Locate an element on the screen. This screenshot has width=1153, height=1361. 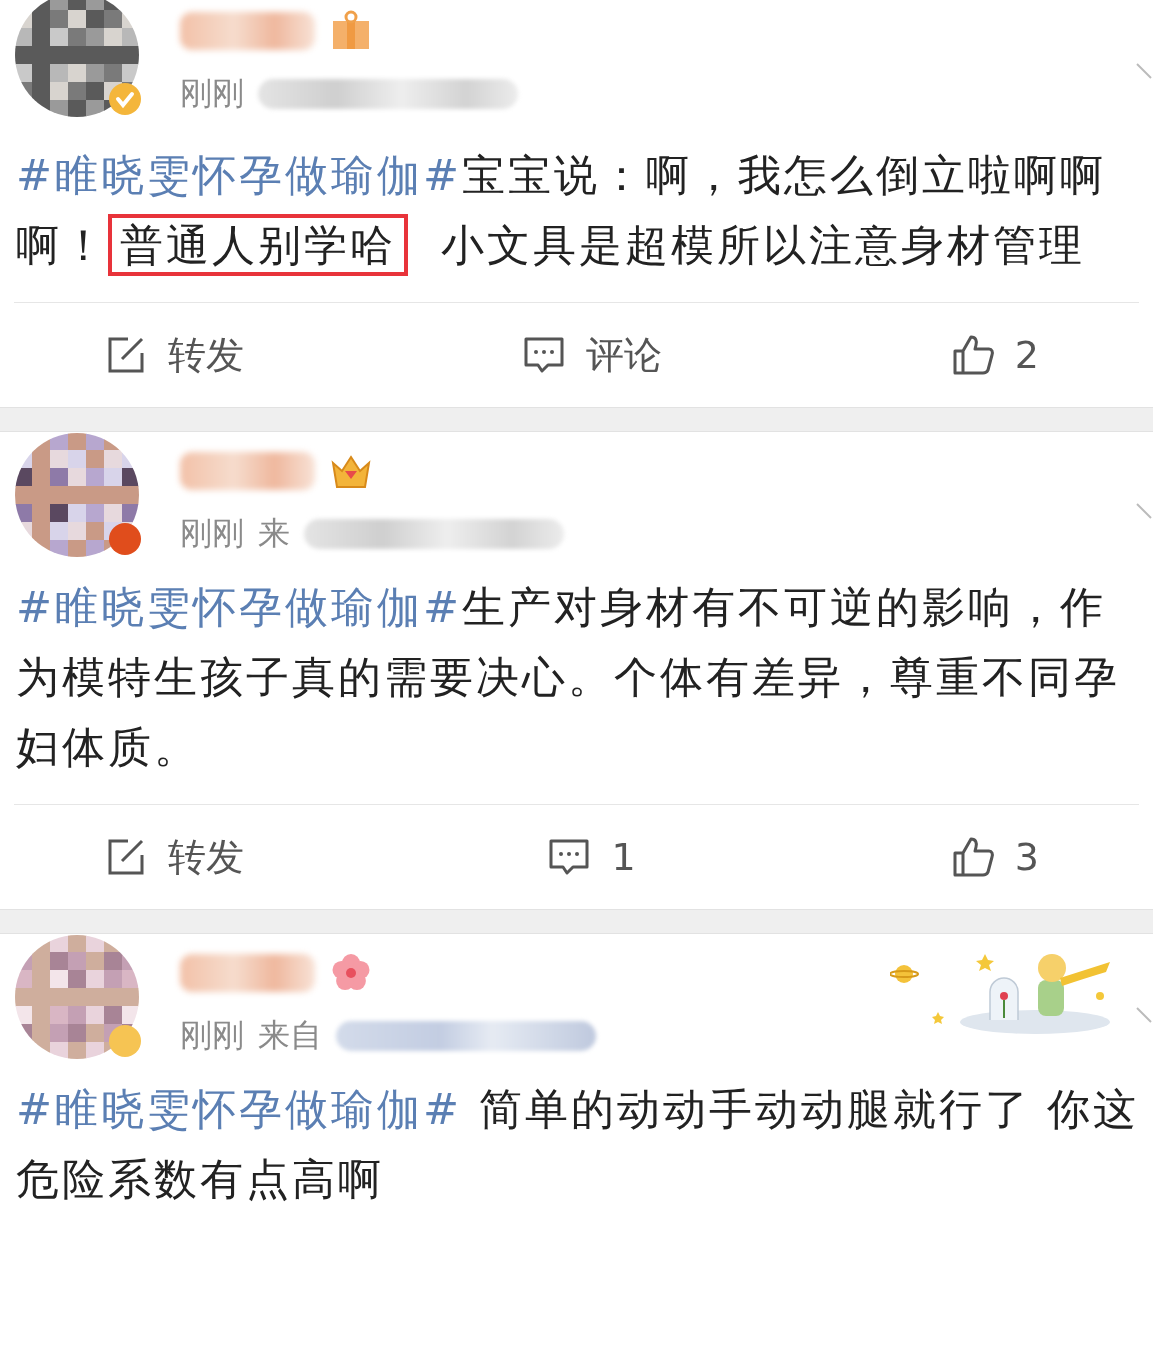
comment-button: 评论 is located at coordinates (591, 355).